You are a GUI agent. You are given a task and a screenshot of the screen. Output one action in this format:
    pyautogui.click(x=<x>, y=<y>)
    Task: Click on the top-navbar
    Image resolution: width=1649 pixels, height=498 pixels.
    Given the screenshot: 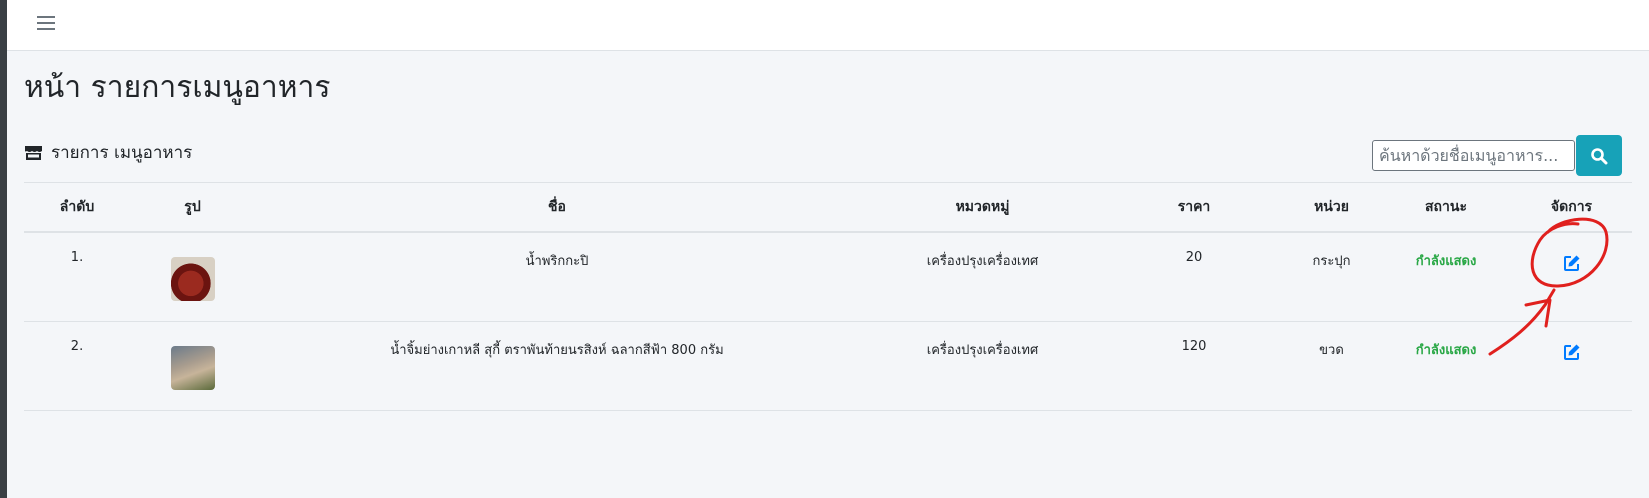 What is the action you would take?
    pyautogui.click(x=828, y=25)
    